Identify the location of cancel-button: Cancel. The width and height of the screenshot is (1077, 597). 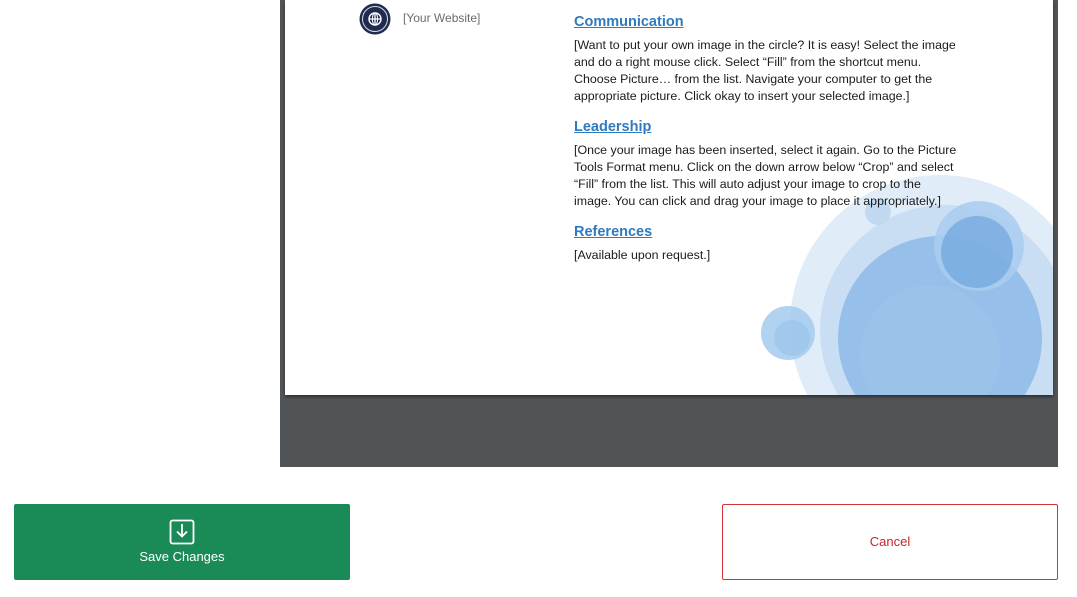
(890, 542).